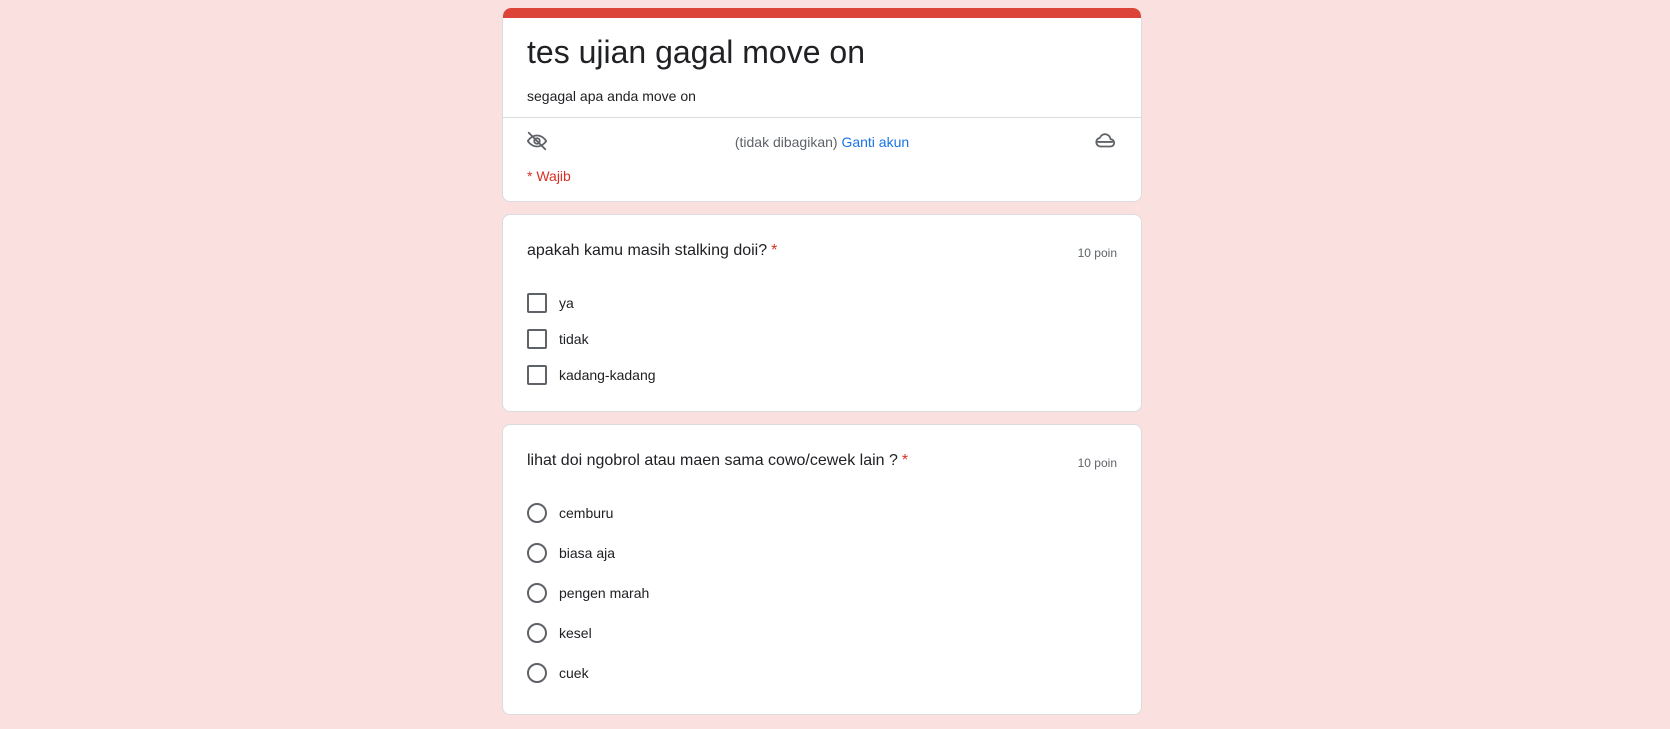  What do you see at coordinates (587, 553) in the screenshot?
I see `option-label: biasa aja` at bounding box center [587, 553].